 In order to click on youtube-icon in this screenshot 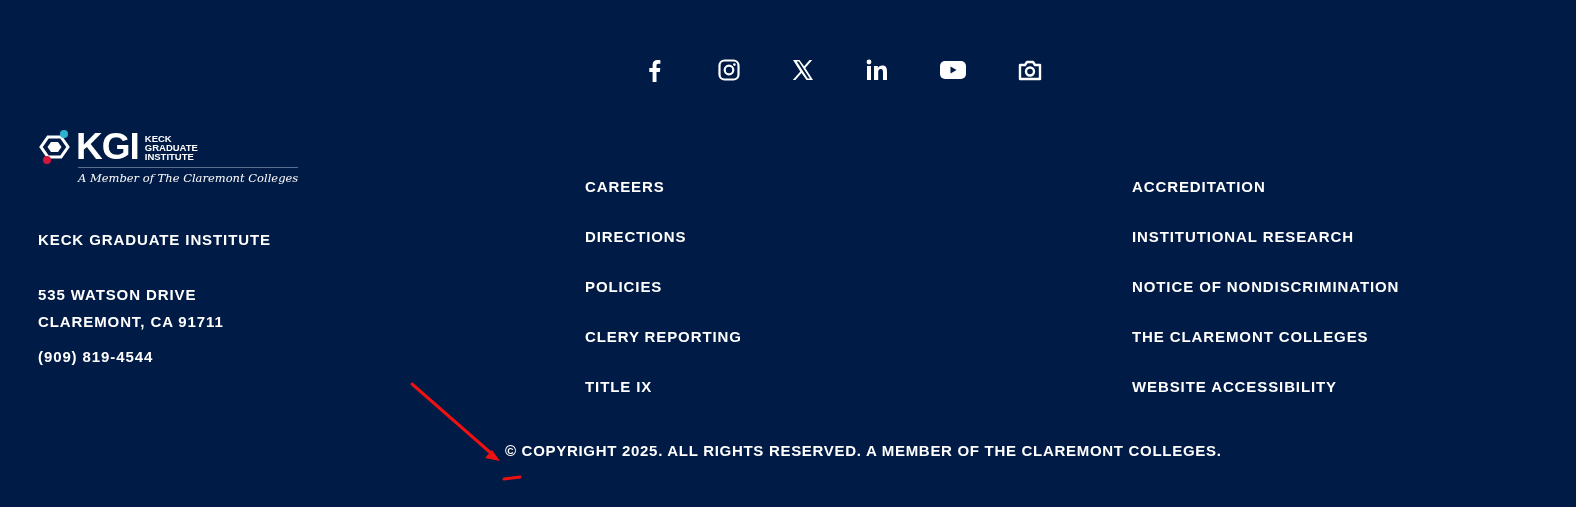, I will do `click(953, 70)`.